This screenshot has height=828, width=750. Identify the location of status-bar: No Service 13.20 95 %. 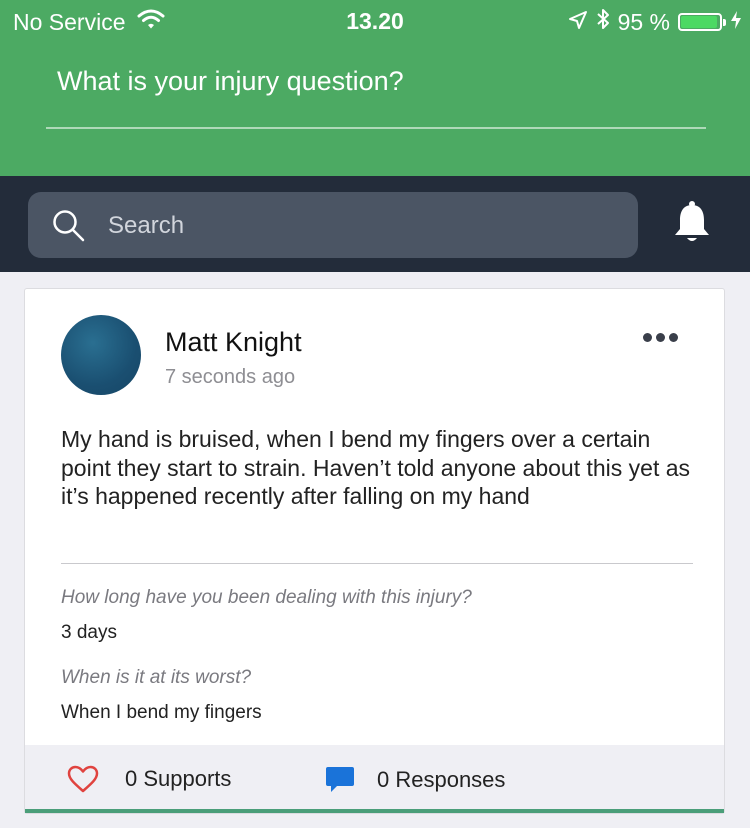
(375, 21).